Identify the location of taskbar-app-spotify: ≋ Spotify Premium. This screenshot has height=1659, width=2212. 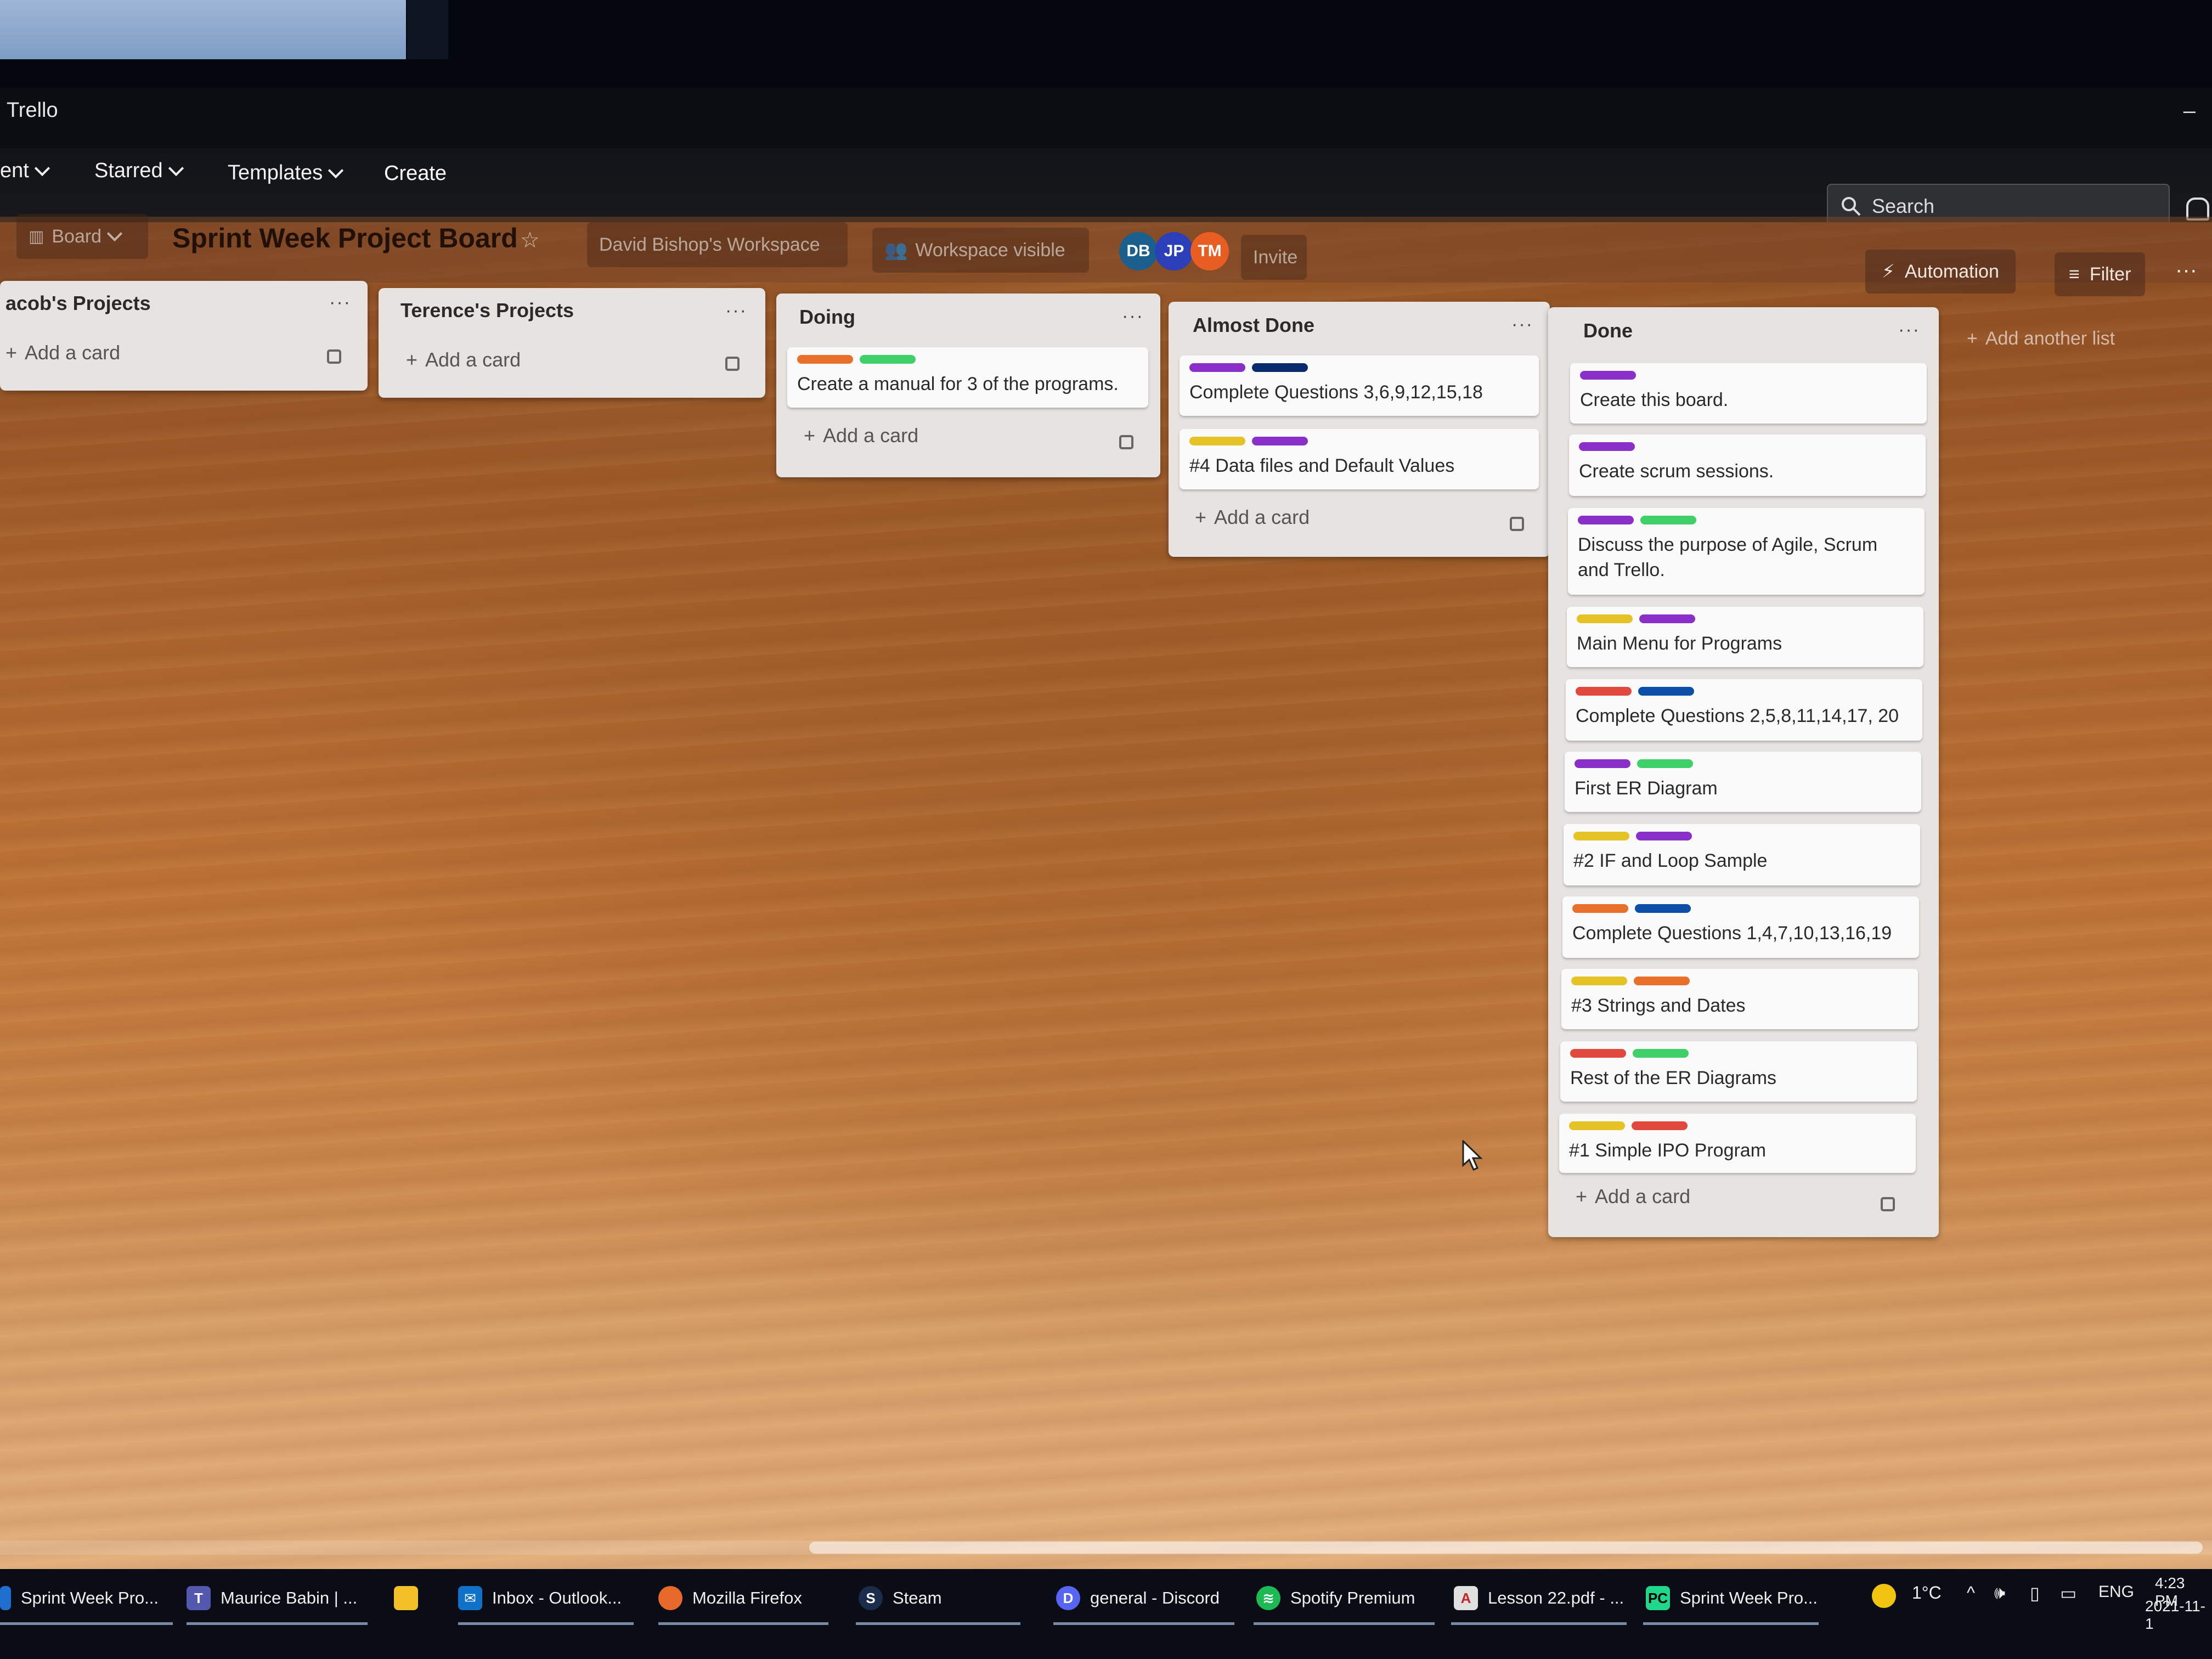
(1335, 1598).